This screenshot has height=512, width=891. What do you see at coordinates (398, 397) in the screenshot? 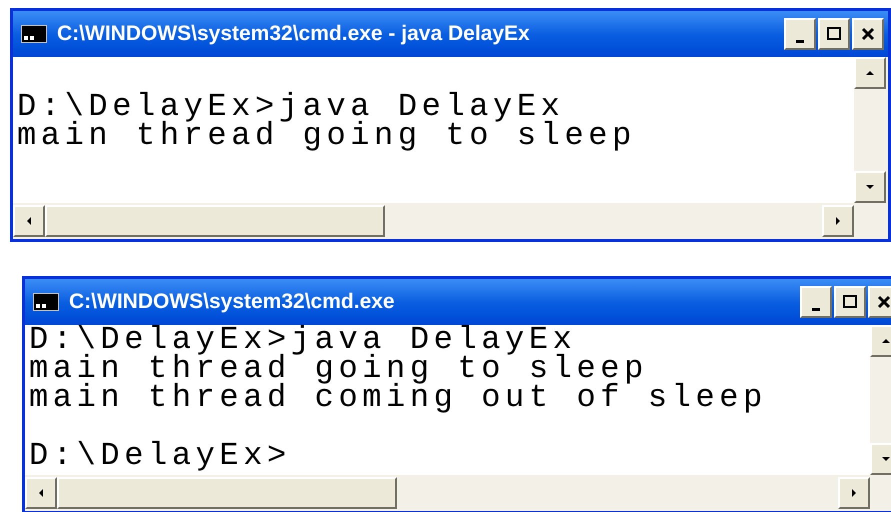
I see `console-line: main thread coming out of sleep` at bounding box center [398, 397].